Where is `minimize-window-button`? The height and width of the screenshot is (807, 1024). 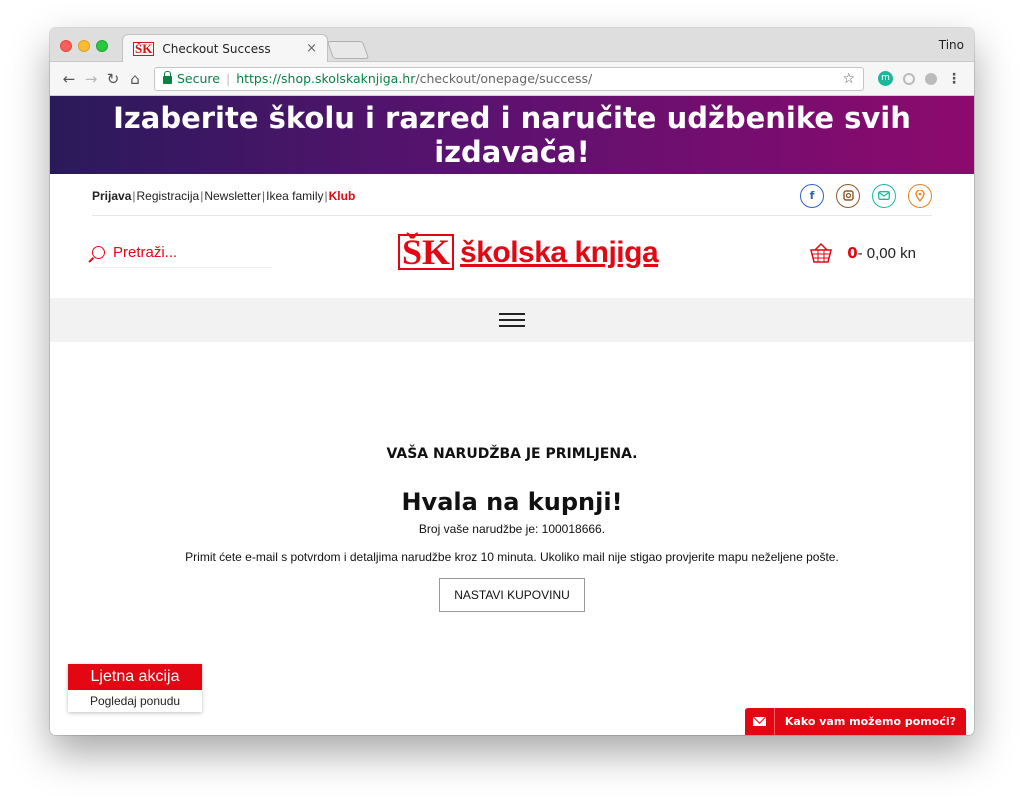
minimize-window-button is located at coordinates (84, 46).